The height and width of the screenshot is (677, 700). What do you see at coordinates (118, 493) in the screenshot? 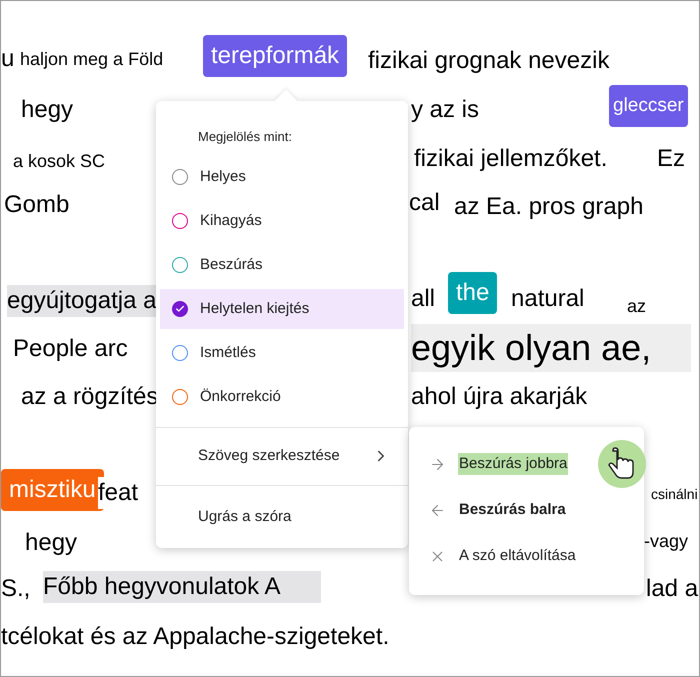
I see `text-snippet: feat` at bounding box center [118, 493].